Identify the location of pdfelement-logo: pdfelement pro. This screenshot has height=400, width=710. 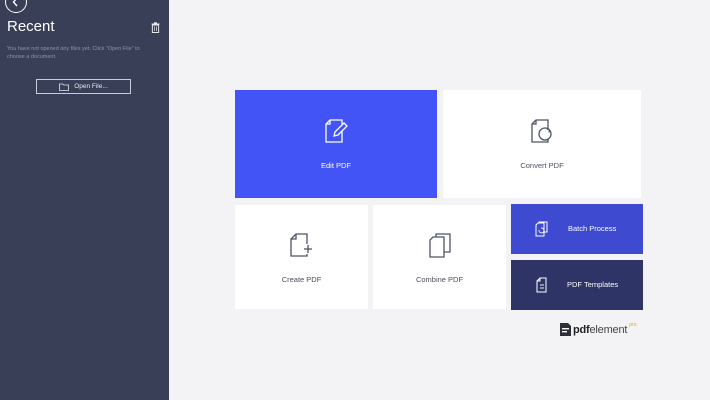
(598, 328).